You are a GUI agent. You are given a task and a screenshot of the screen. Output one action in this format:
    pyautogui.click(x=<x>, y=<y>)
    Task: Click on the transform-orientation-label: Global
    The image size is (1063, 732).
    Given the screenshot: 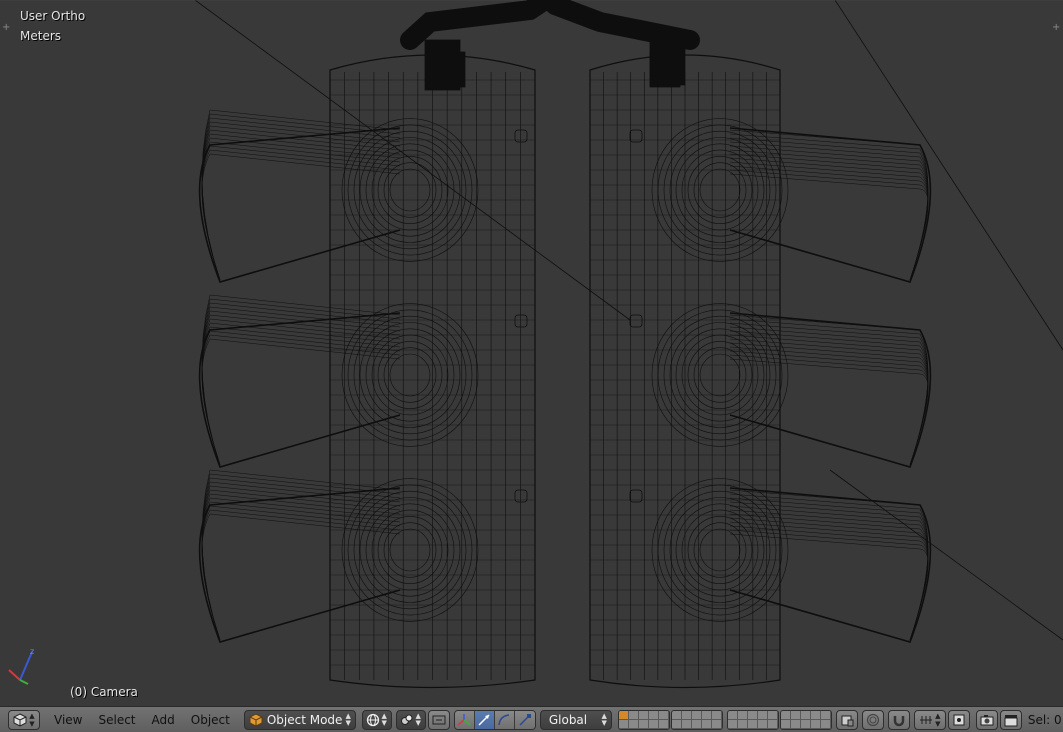 What is the action you would take?
    pyautogui.click(x=568, y=719)
    